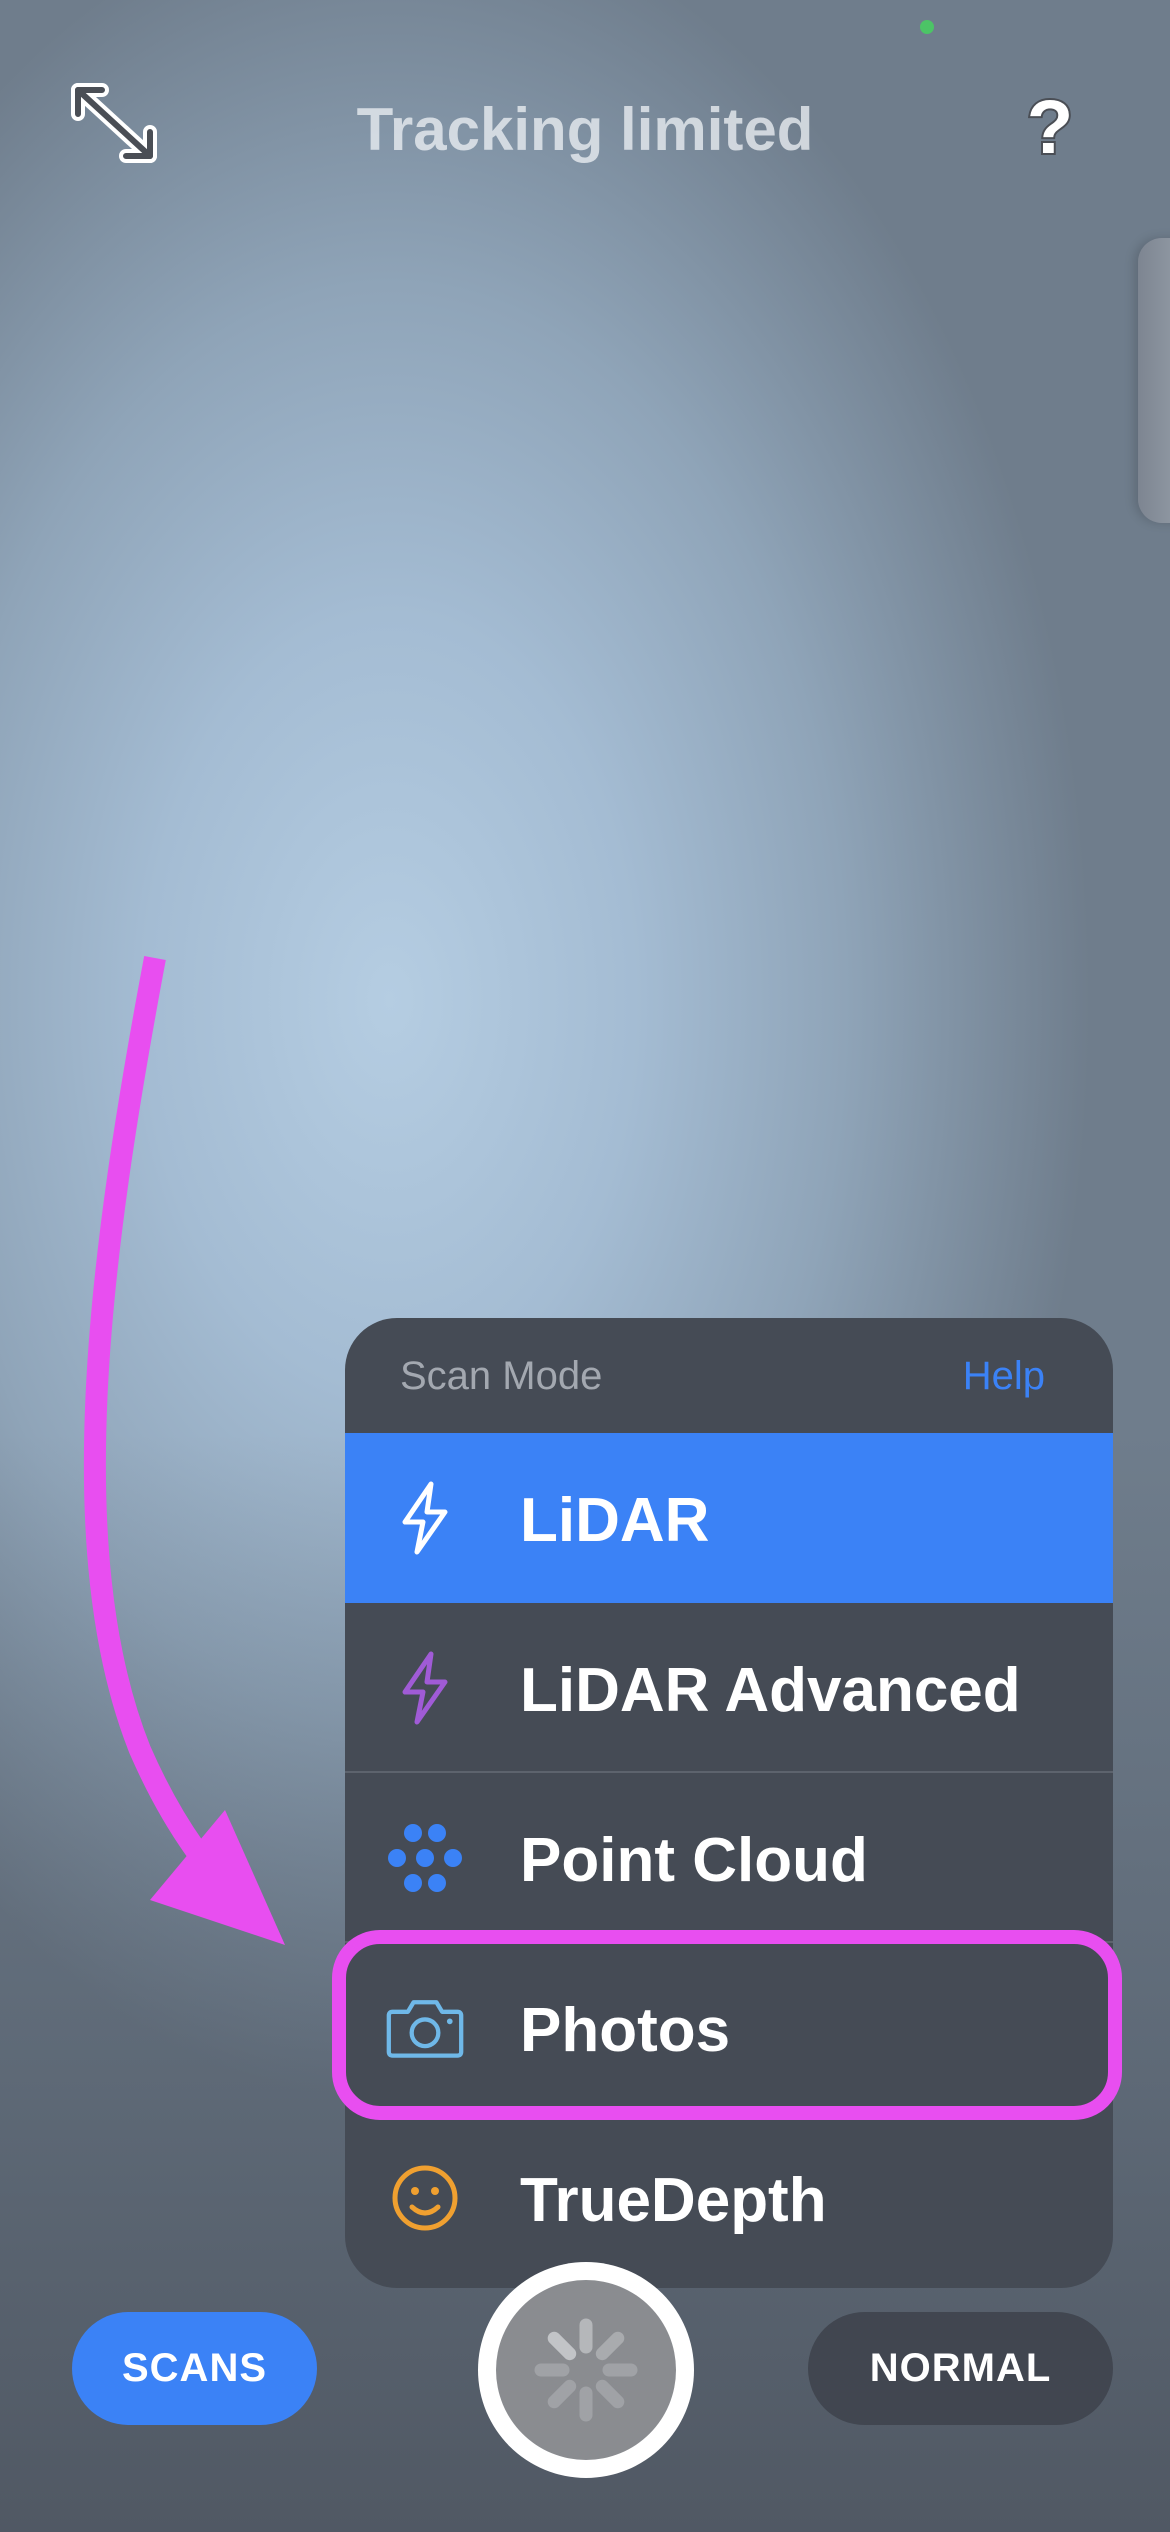  I want to click on loading-spinner-icon, so click(586, 2370).